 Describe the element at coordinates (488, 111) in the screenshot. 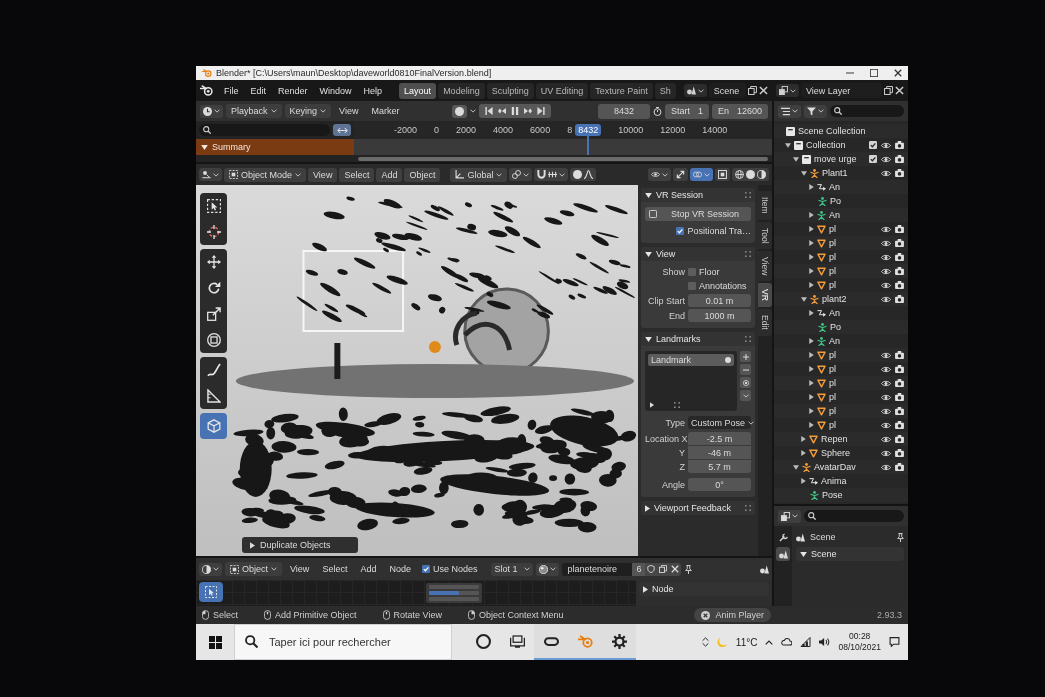

I see `skip-start-icon` at that location.